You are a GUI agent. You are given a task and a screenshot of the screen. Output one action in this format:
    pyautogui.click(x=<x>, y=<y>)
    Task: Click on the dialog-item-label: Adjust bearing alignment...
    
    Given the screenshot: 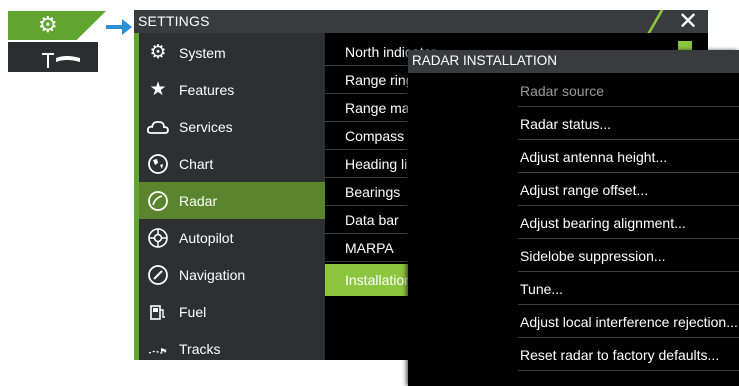 What is the action you would take?
    pyautogui.click(x=603, y=223)
    